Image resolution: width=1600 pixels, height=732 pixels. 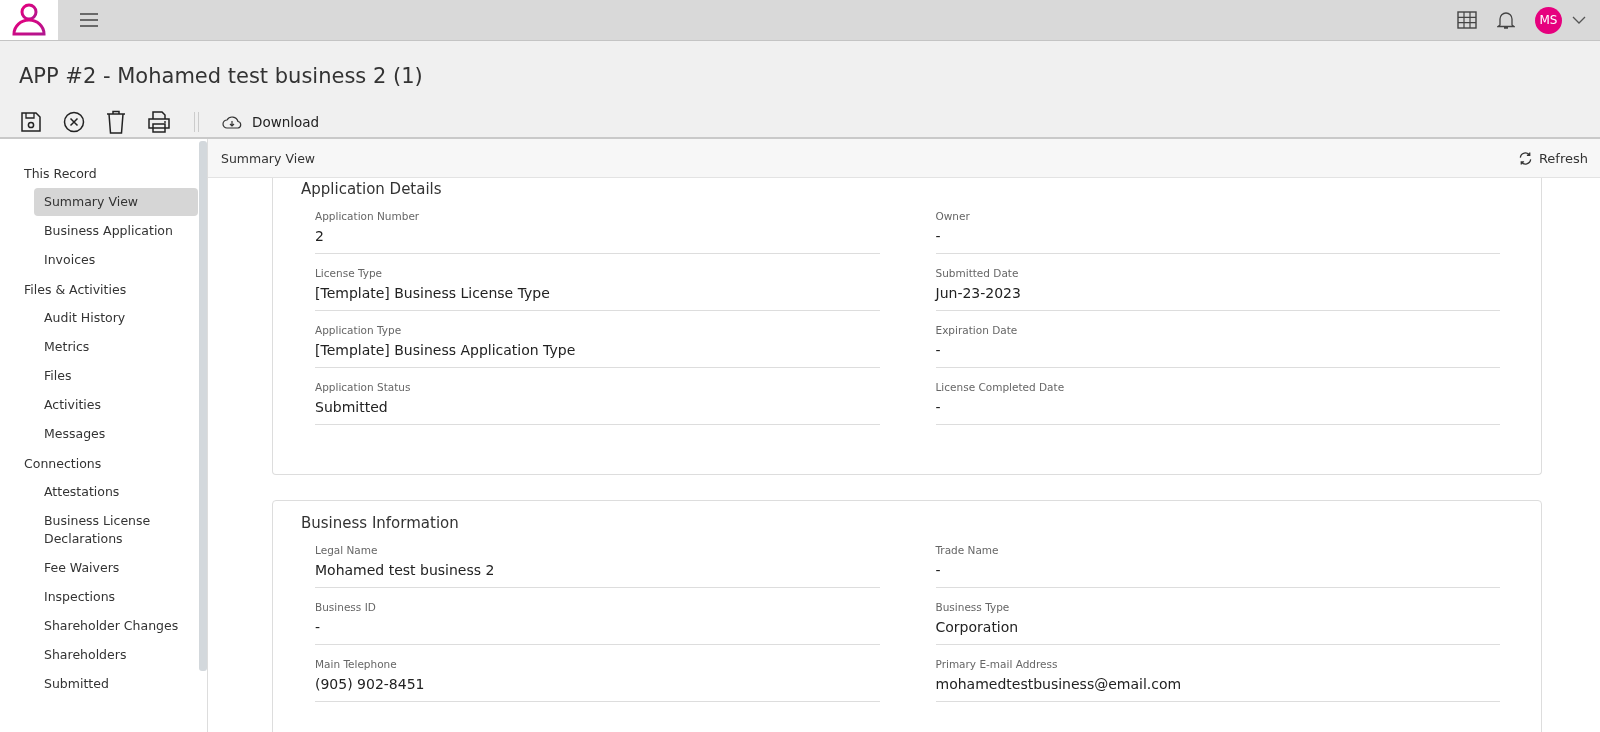 What do you see at coordinates (363, 387) in the screenshot?
I see `field-label: Application Status` at bounding box center [363, 387].